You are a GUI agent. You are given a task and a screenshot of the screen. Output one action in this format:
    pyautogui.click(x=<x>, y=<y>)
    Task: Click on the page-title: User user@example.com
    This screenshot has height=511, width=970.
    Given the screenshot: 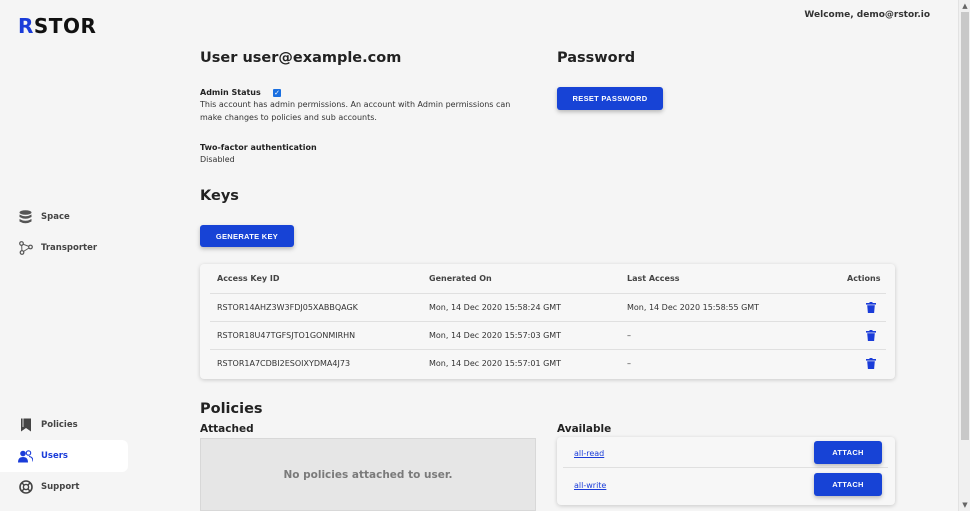 What is the action you would take?
    pyautogui.click(x=301, y=58)
    